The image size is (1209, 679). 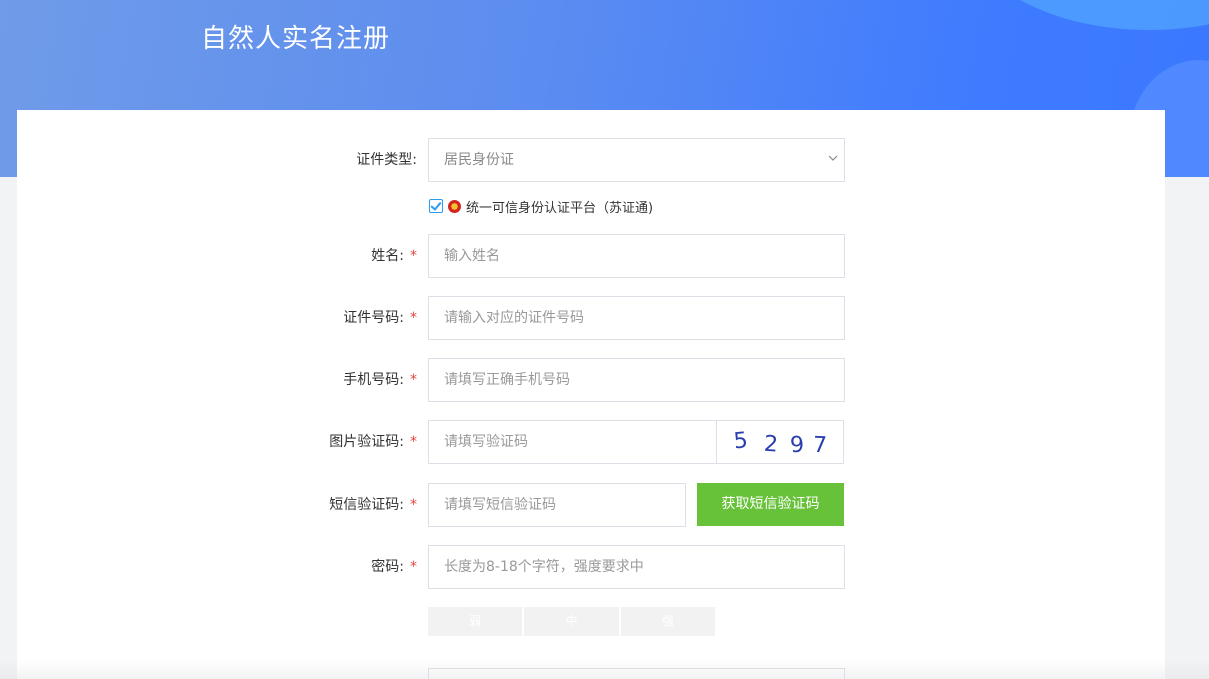 I want to click on name-input: 输入姓名, so click(x=636, y=256).